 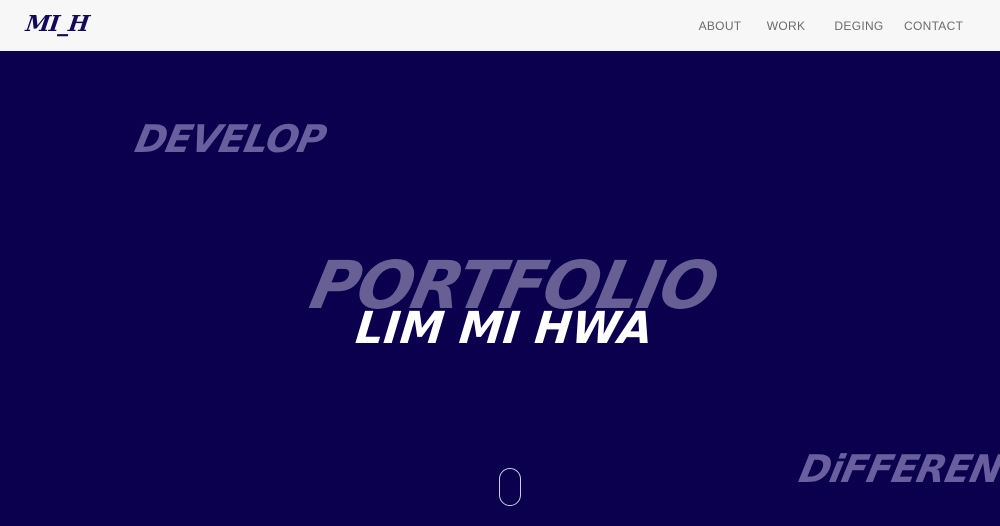 What do you see at coordinates (504, 328) in the screenshot?
I see `hero-name-title: LIM MI HWA` at bounding box center [504, 328].